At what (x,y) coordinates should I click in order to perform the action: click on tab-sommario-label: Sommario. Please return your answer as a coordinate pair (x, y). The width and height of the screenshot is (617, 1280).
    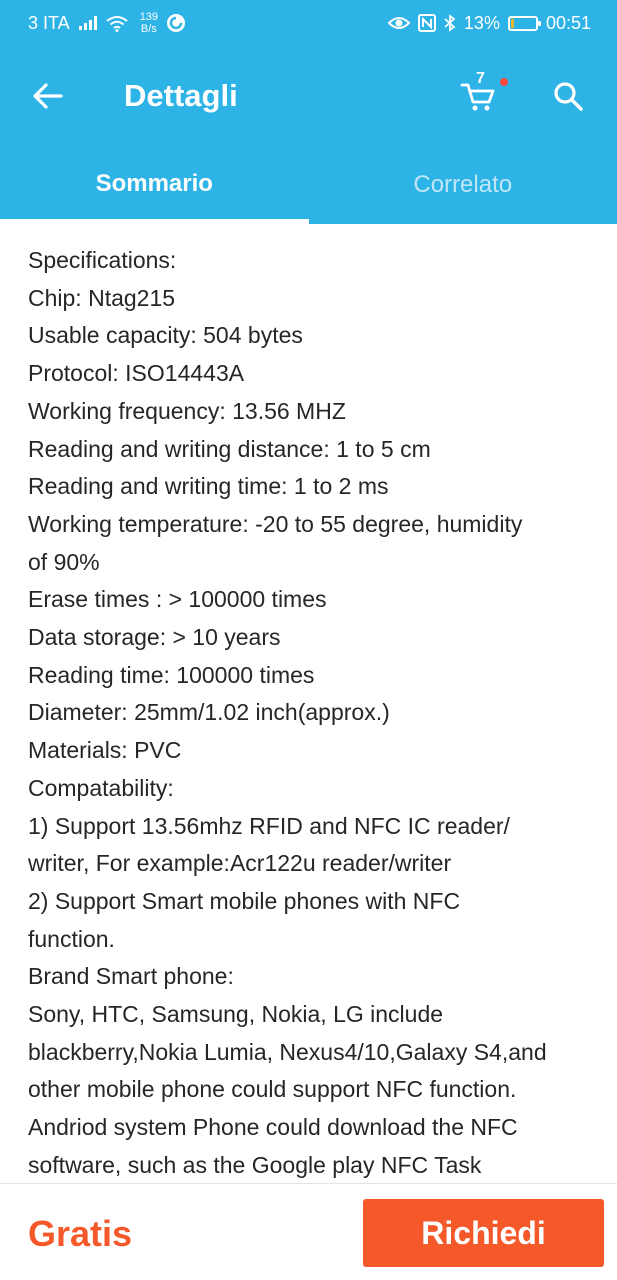
    Looking at the image, I should click on (154, 183).